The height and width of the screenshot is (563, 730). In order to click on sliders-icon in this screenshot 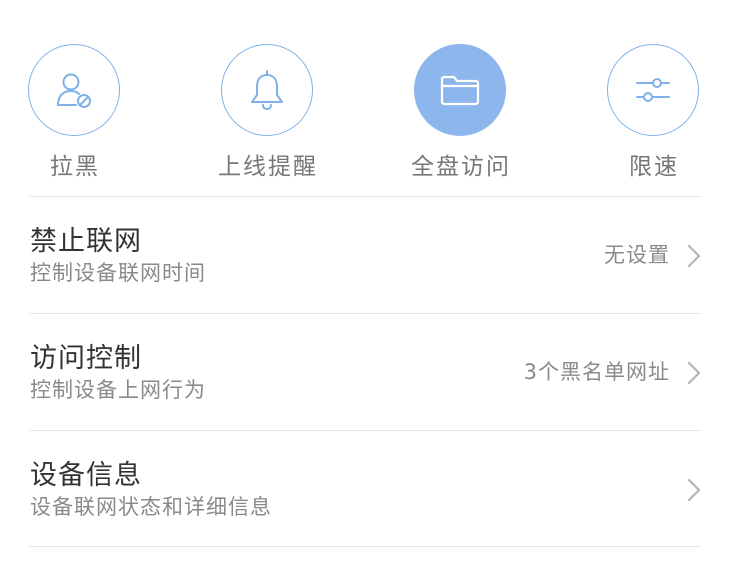, I will do `click(653, 90)`.